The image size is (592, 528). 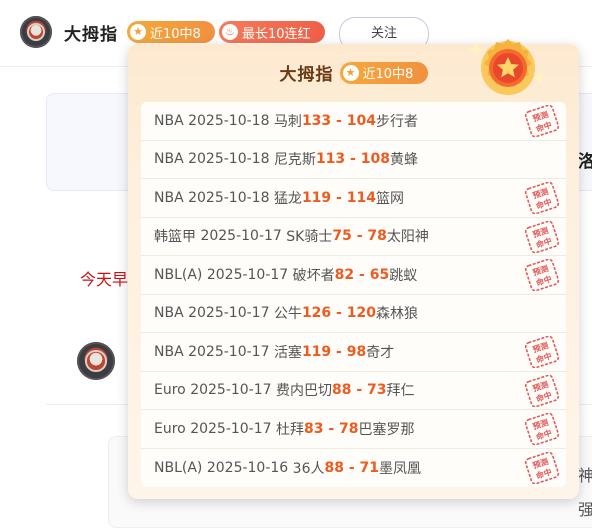 I want to click on hit-rate-badge: ★ 近10中8, so click(x=171, y=32).